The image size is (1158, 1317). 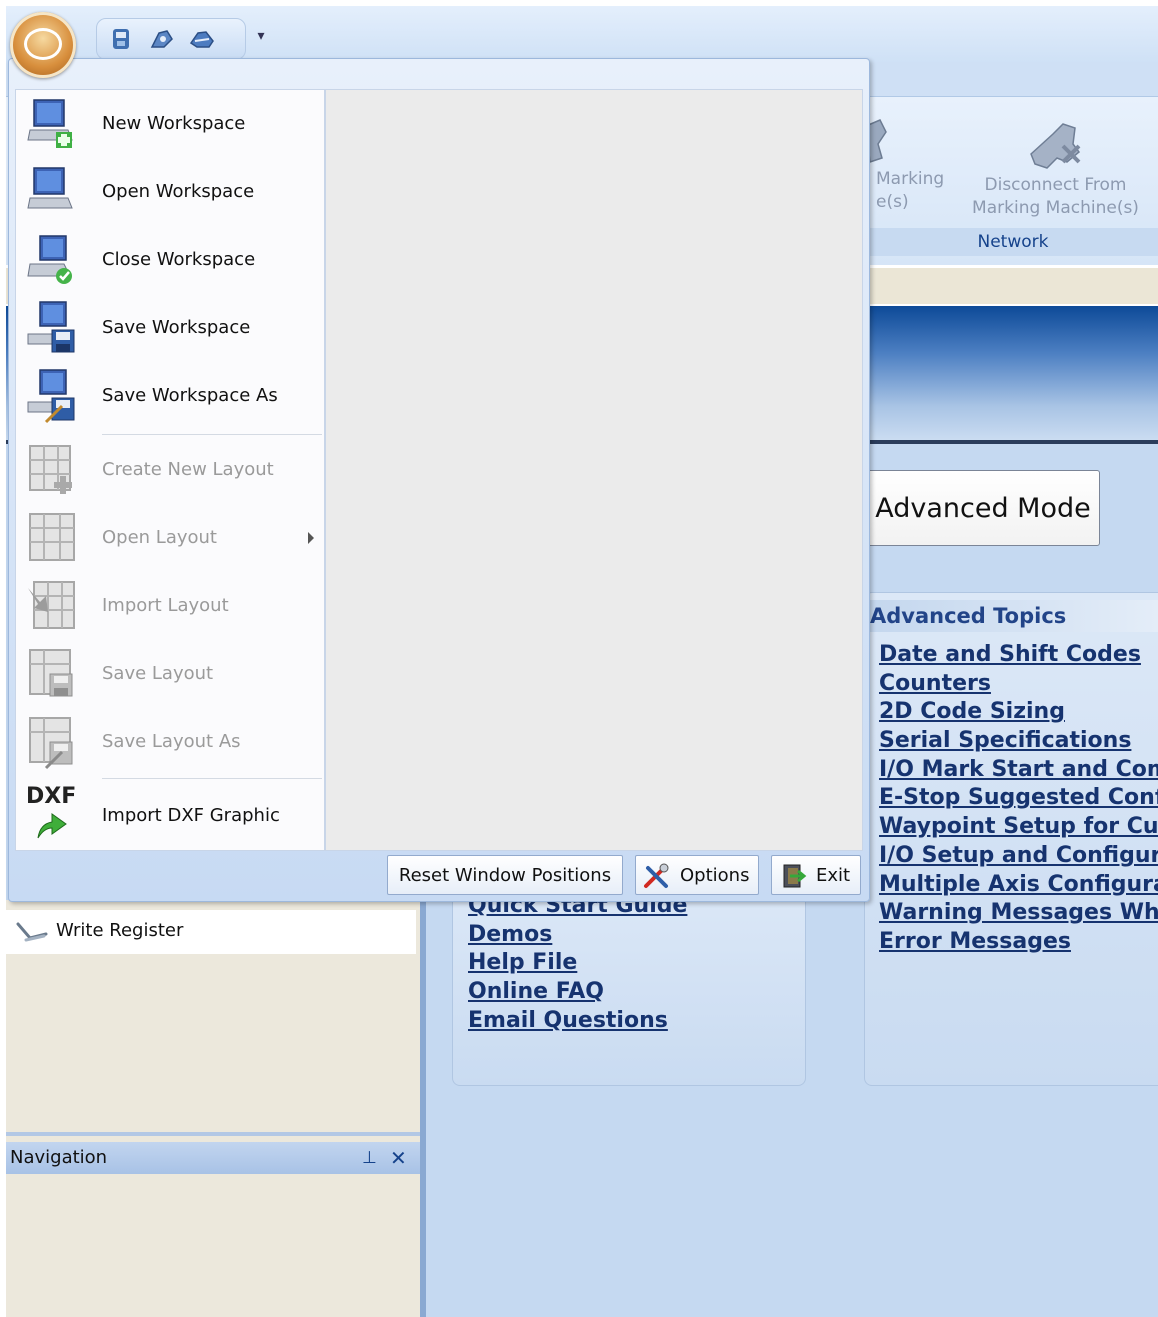 I want to click on disconnect-label: Disconnect From Marking Machine(s), so click(x=1055, y=196).